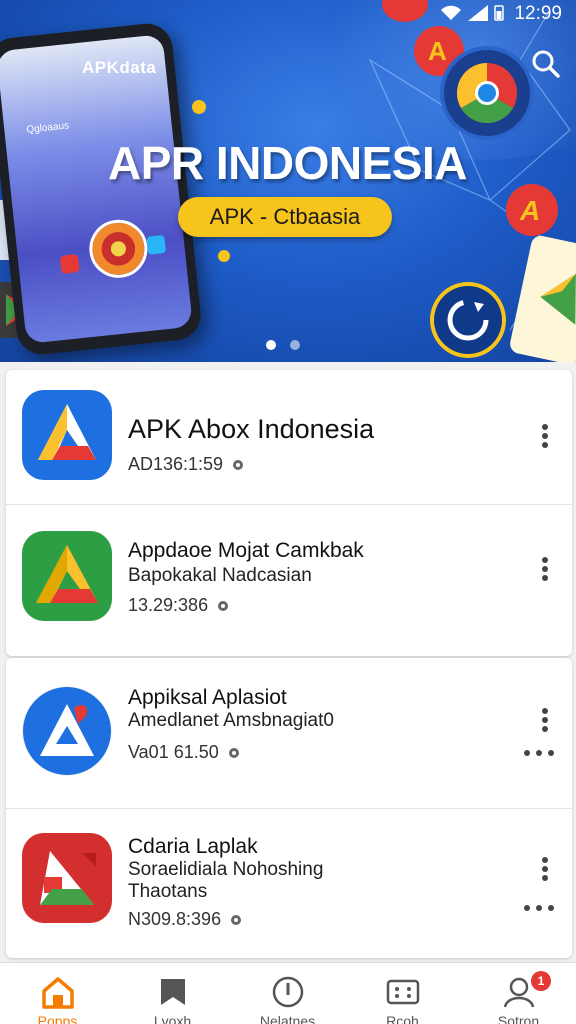 The height and width of the screenshot is (1024, 576). I want to click on banner-title: APR INDONESIA, so click(287, 163).